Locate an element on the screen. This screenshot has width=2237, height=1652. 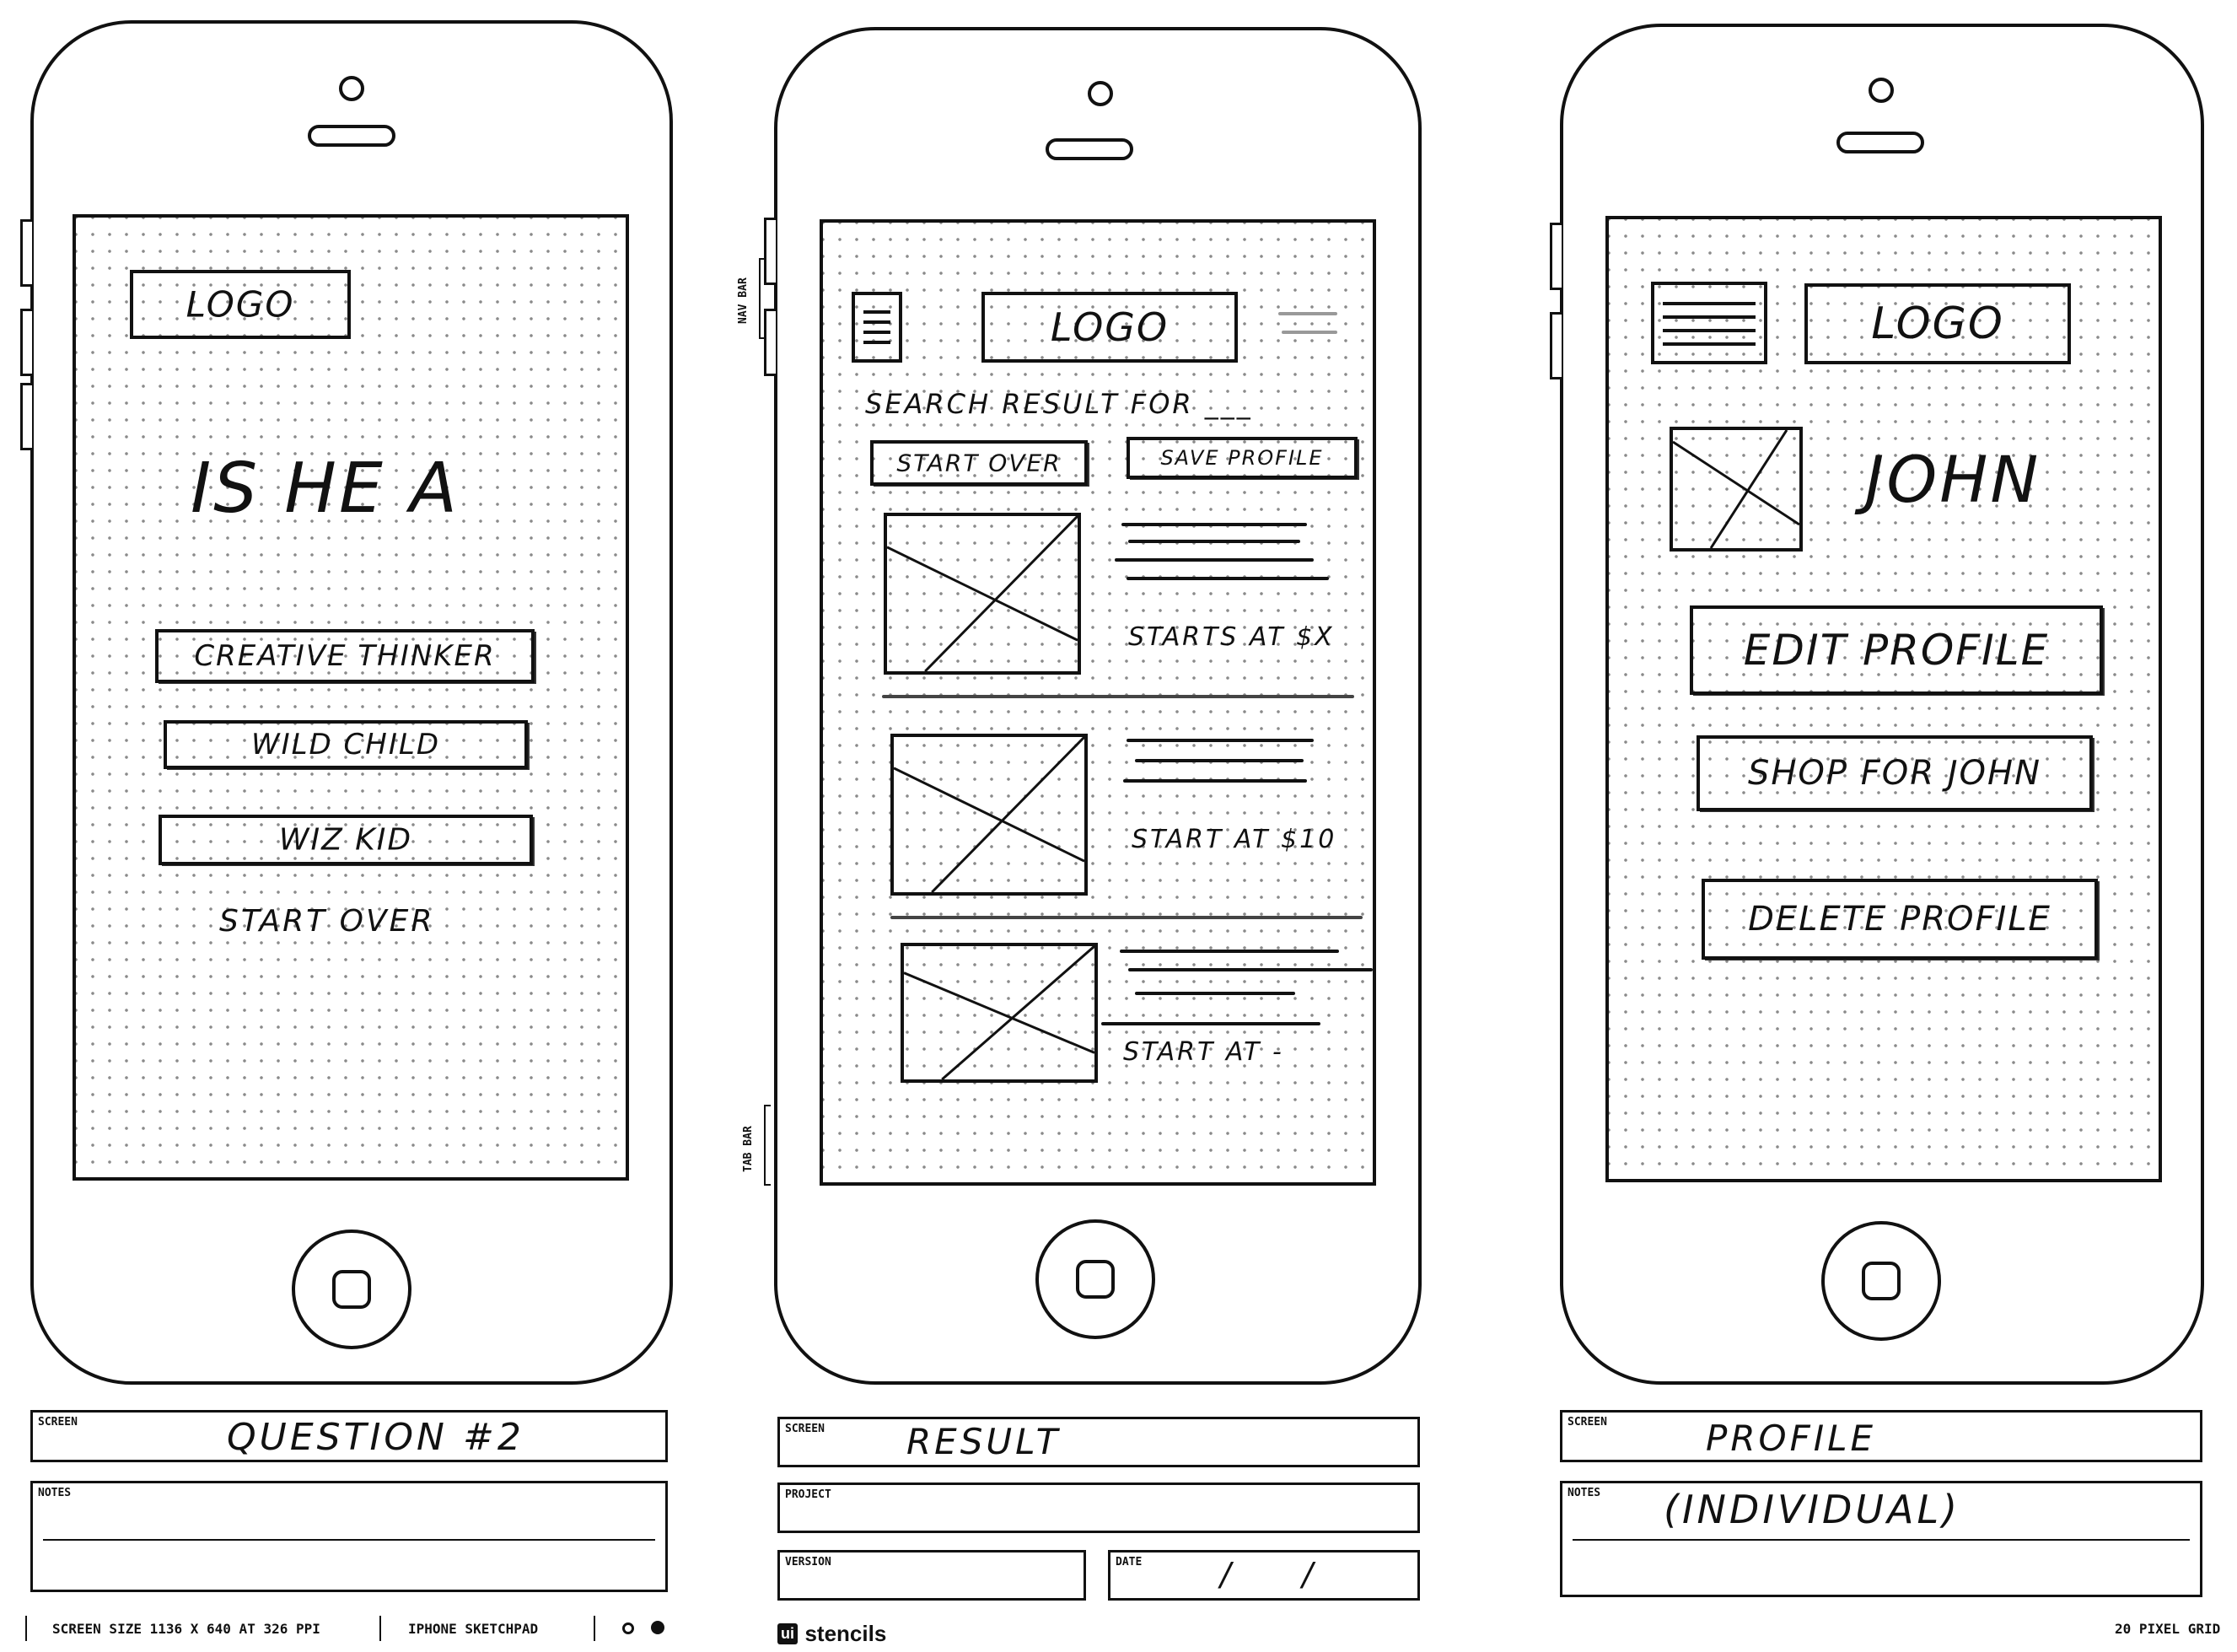
version-field-label: VERSION is located at coordinates (808, 1563).